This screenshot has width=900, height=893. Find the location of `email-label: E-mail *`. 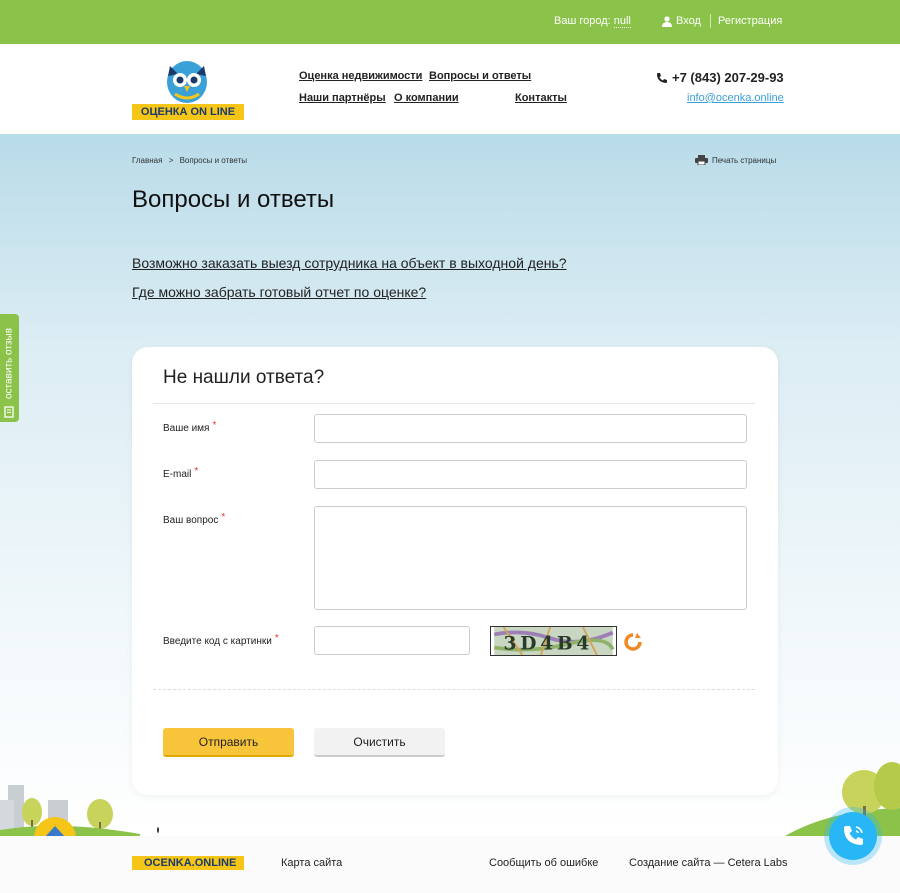

email-label: E-mail * is located at coordinates (181, 473).